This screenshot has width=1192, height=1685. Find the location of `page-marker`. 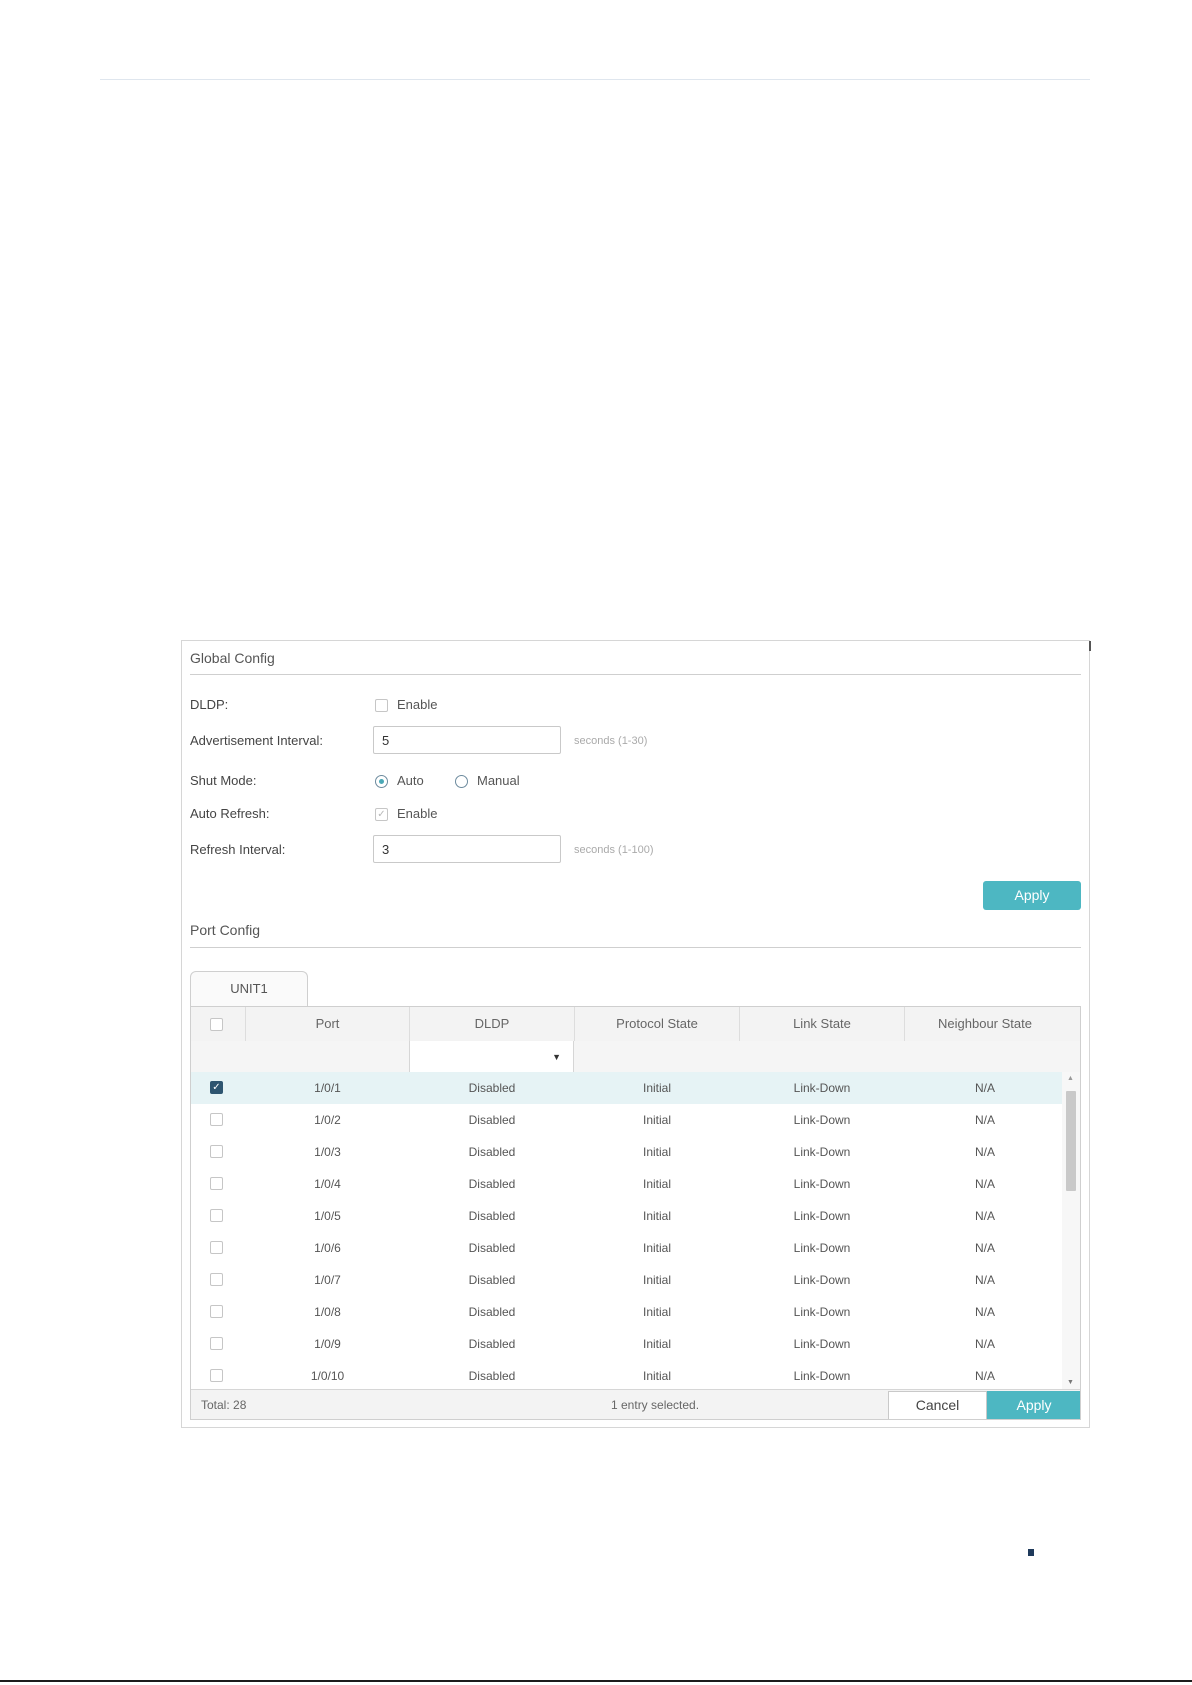

page-marker is located at coordinates (1031, 1552).